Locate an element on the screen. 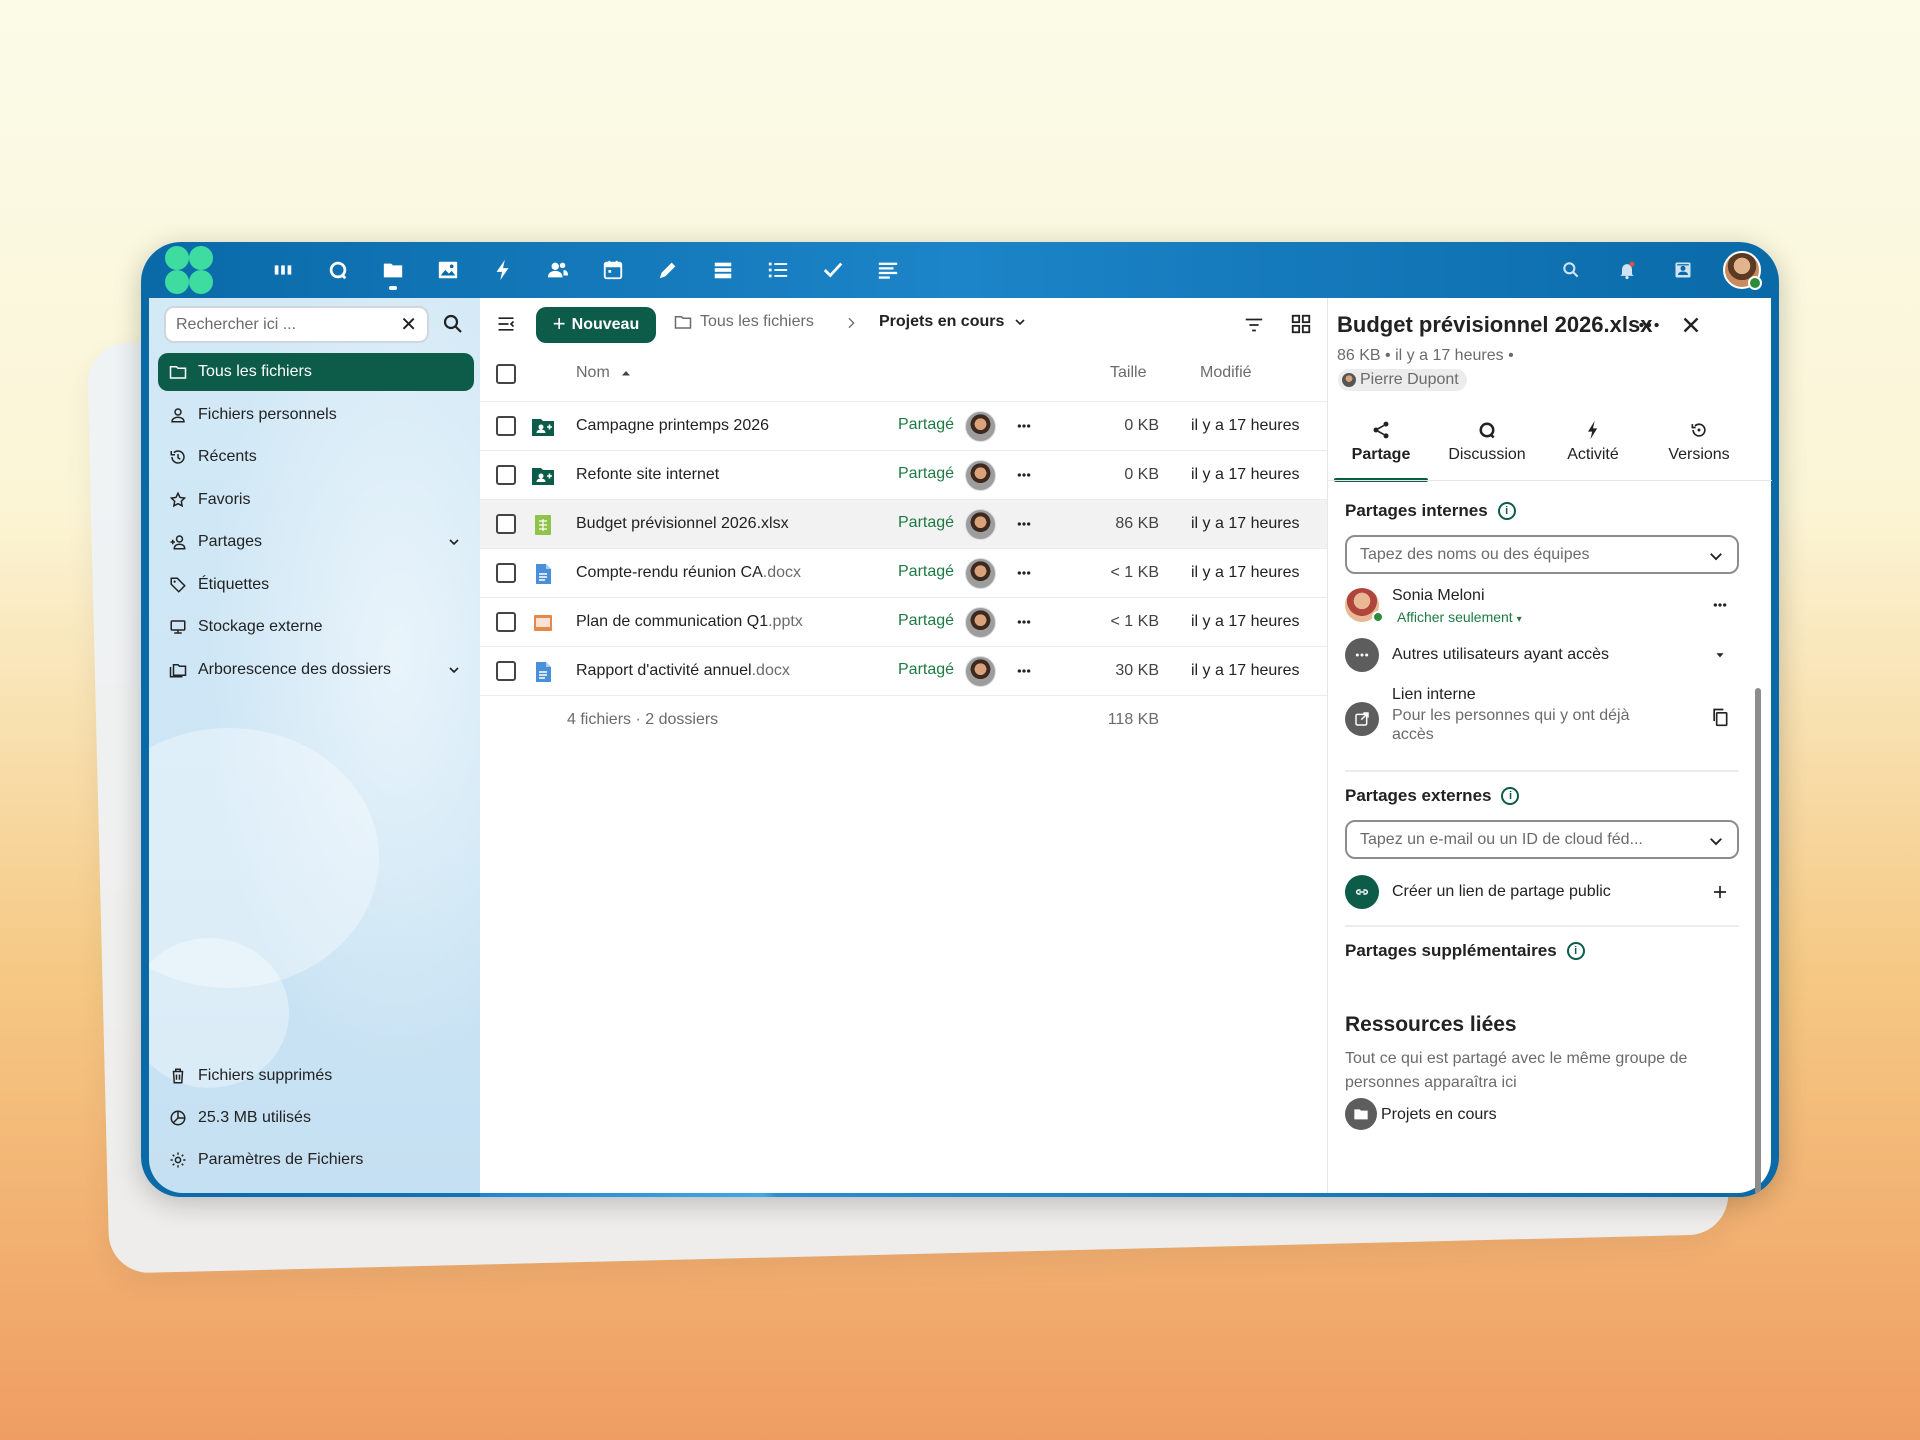  dashboard-icon is located at coordinates (282, 270).